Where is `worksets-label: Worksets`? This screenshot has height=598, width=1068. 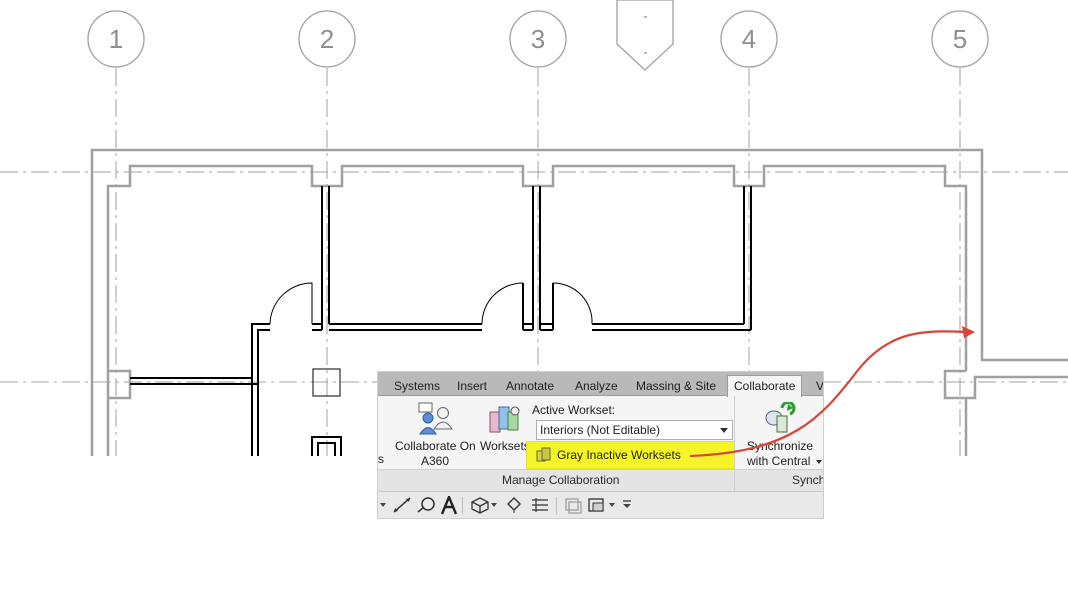
worksets-label: Worksets is located at coordinates (505, 446).